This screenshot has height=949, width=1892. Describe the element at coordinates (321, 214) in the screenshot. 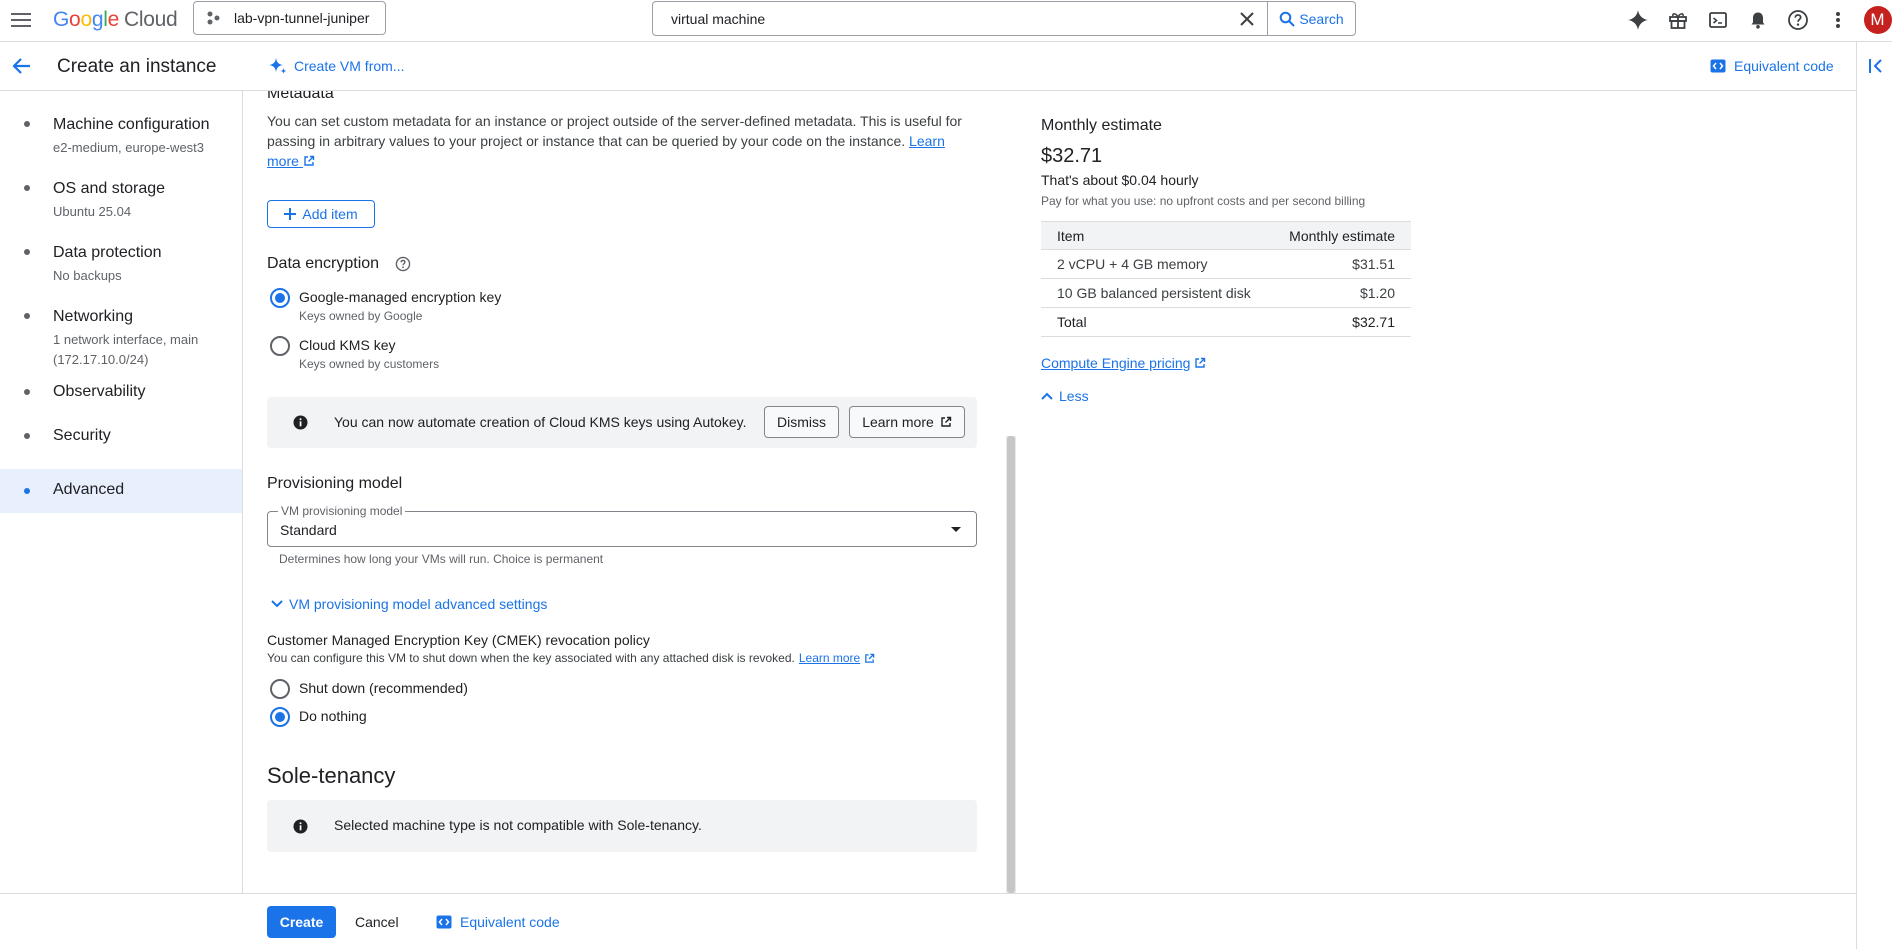

I see `add-item-button: Add item` at that location.